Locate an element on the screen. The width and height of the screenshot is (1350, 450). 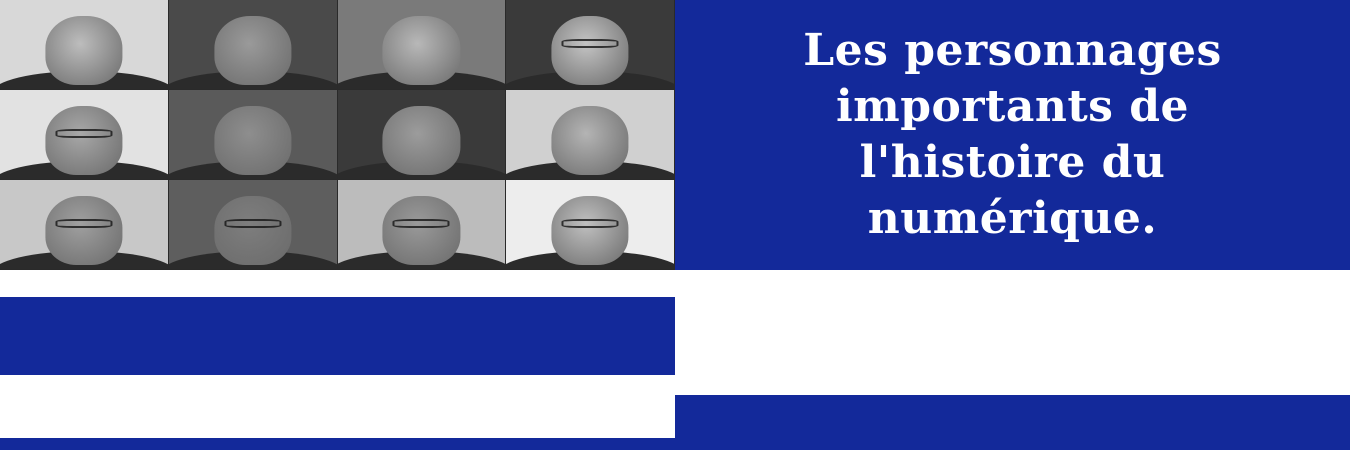
blue-band-left-top is located at coordinates (337, 336).